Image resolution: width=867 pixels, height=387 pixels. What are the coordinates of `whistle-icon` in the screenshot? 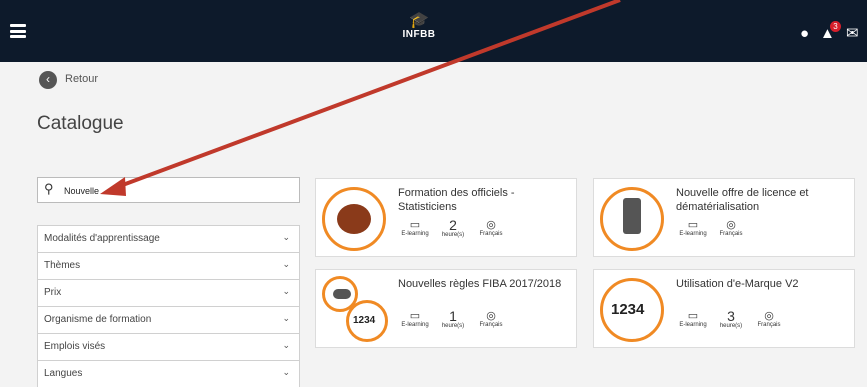 It's located at (342, 294).